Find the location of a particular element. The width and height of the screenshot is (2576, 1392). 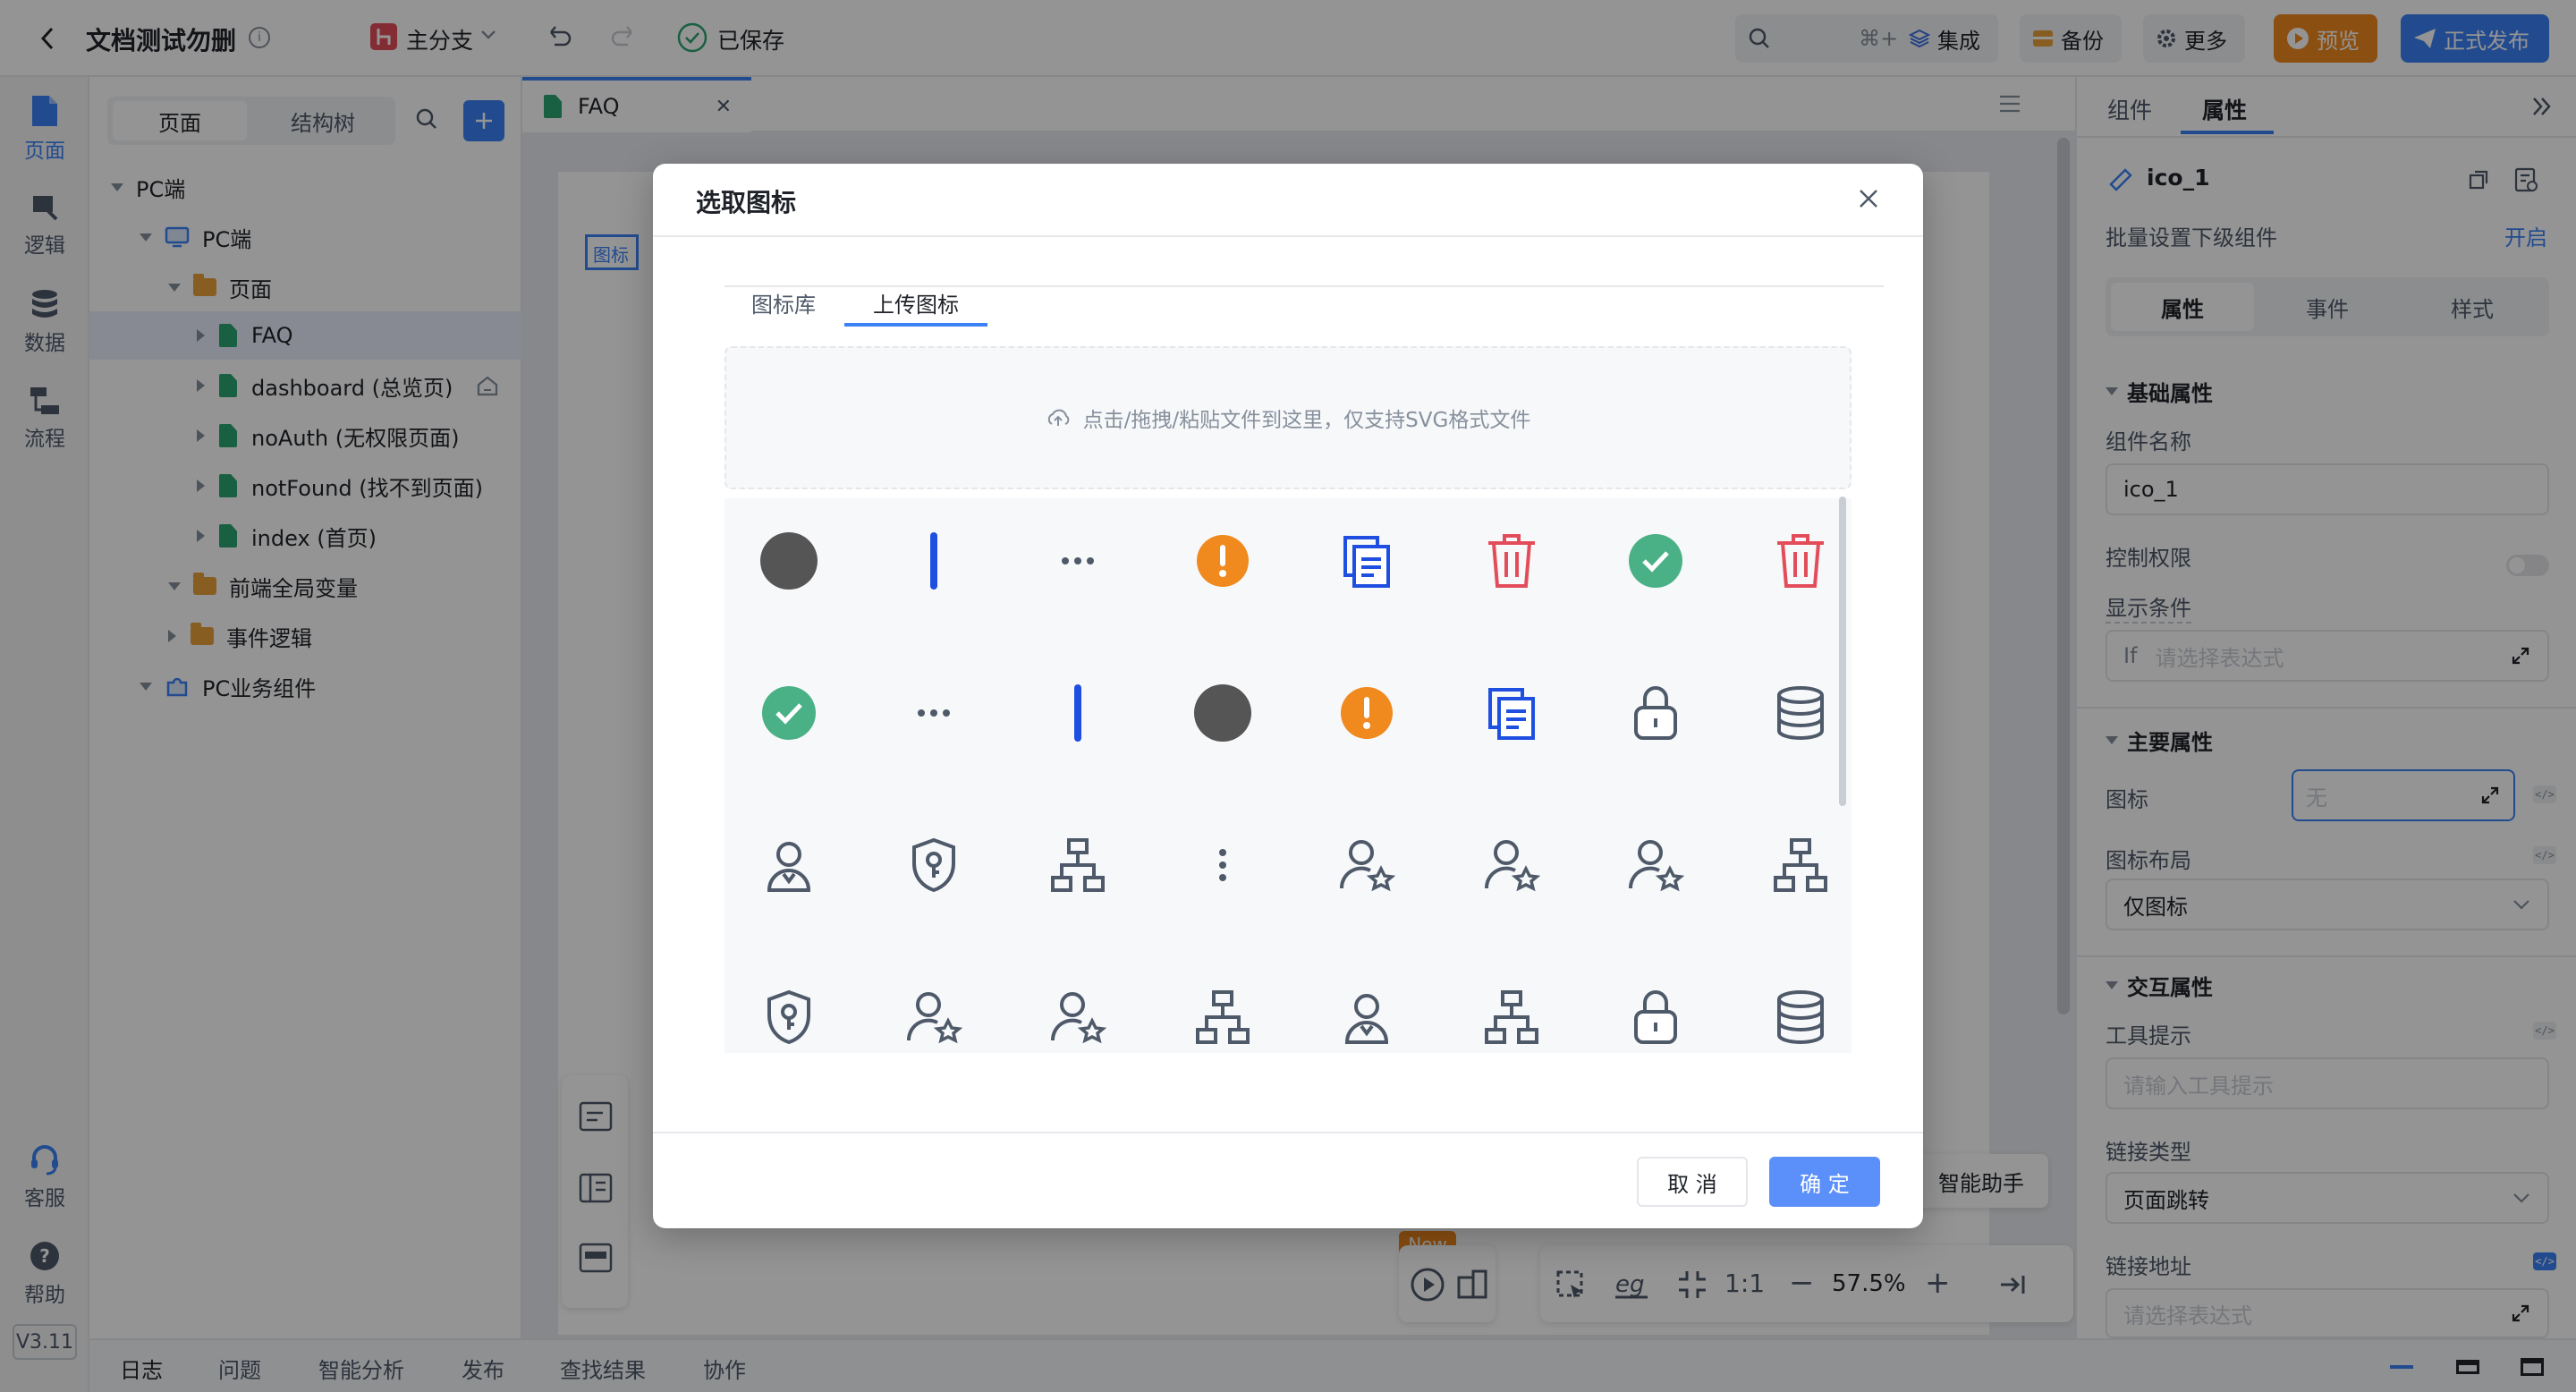

tab-icon-library: 图标库 is located at coordinates (783, 302).